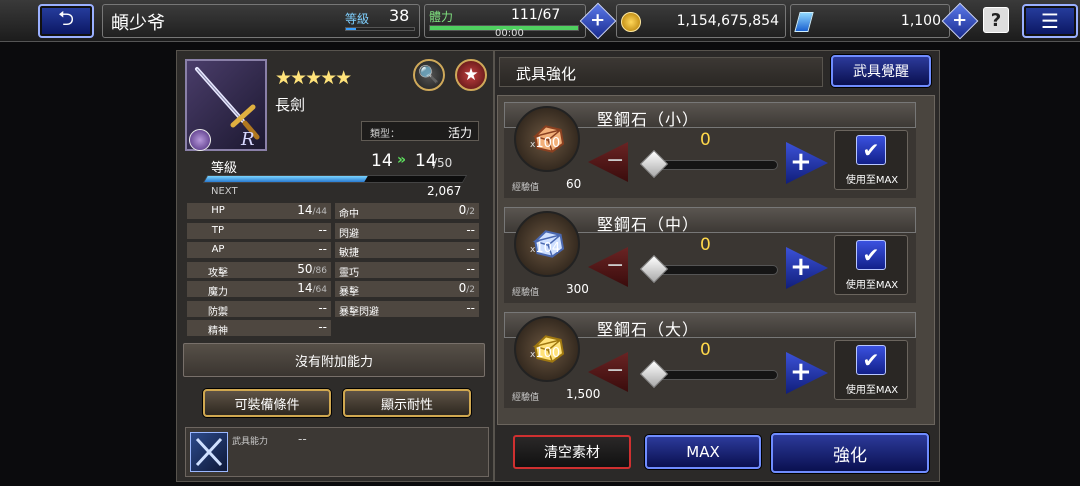  I want to click on weapon-portrait: R, so click(226, 105).